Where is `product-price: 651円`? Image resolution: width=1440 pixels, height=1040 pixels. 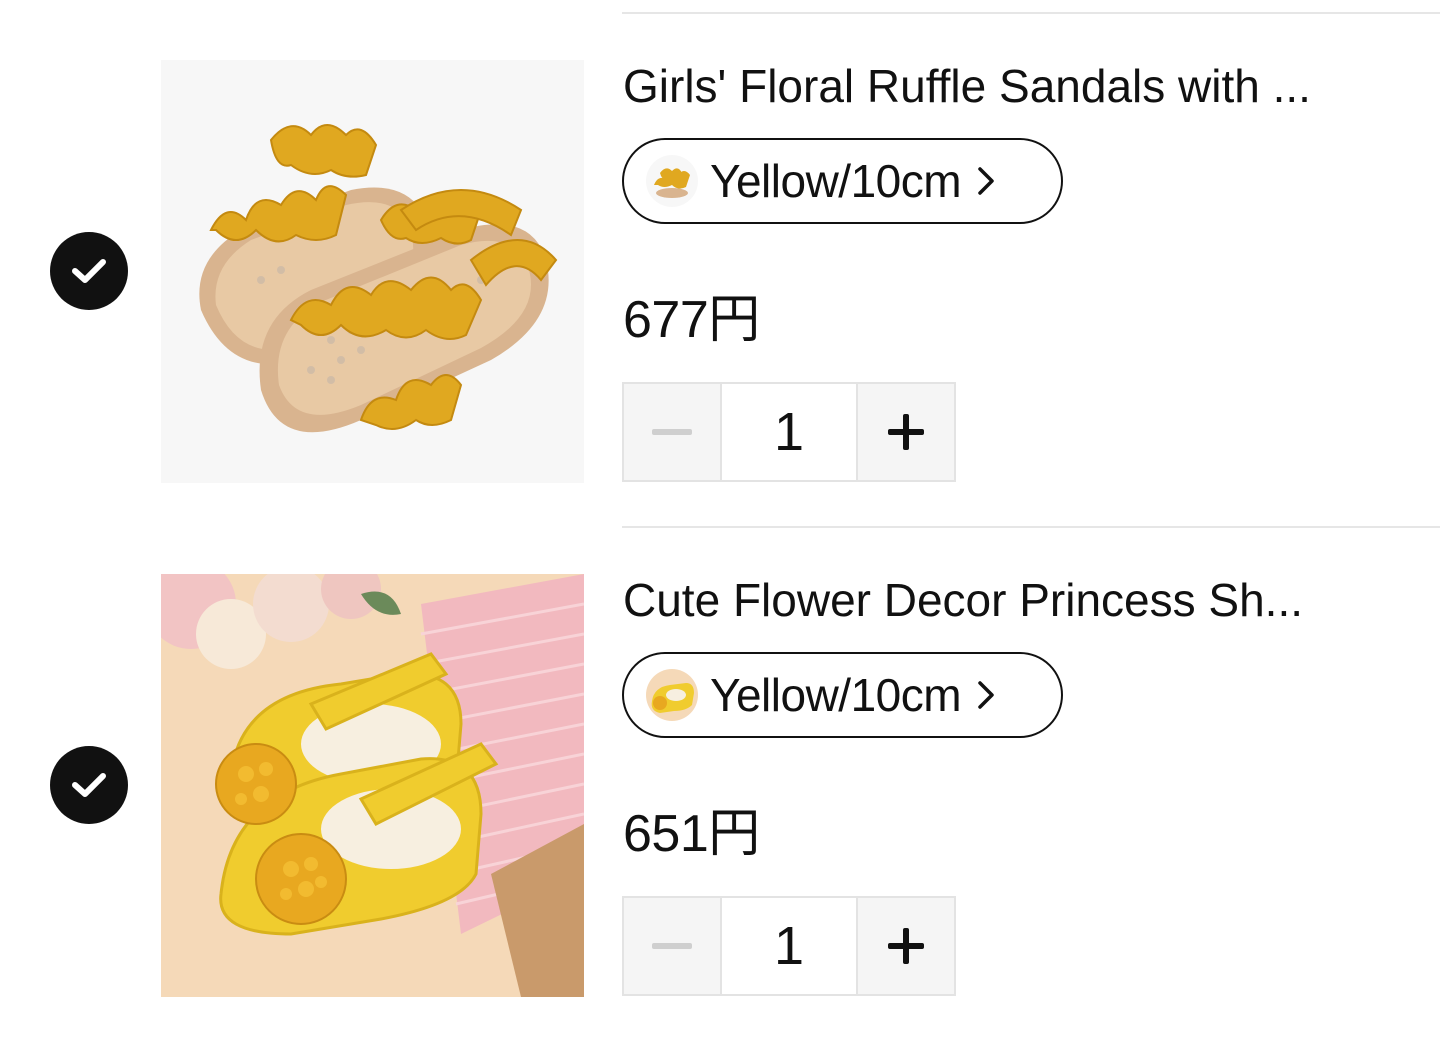
product-price: 651円 is located at coordinates (691, 834).